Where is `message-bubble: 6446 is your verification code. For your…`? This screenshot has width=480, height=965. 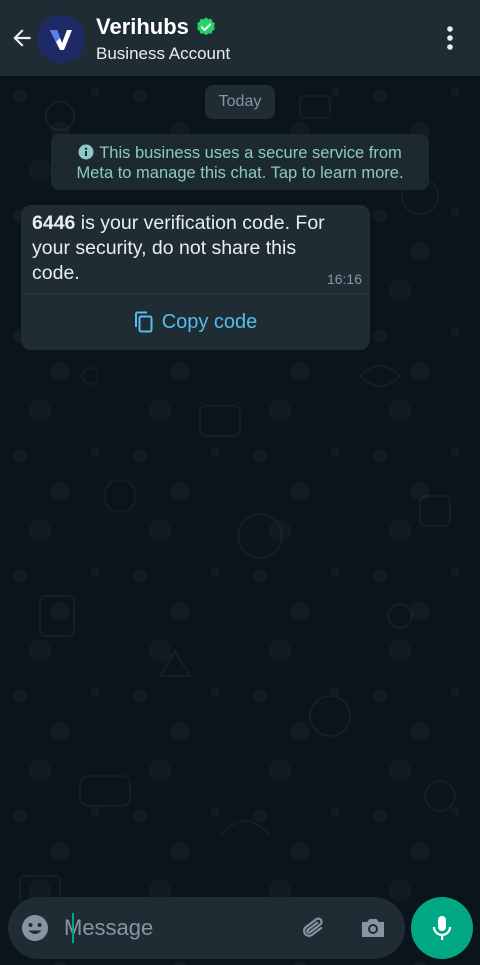
message-bubble: 6446 is your verification code. For your… is located at coordinates (195, 277).